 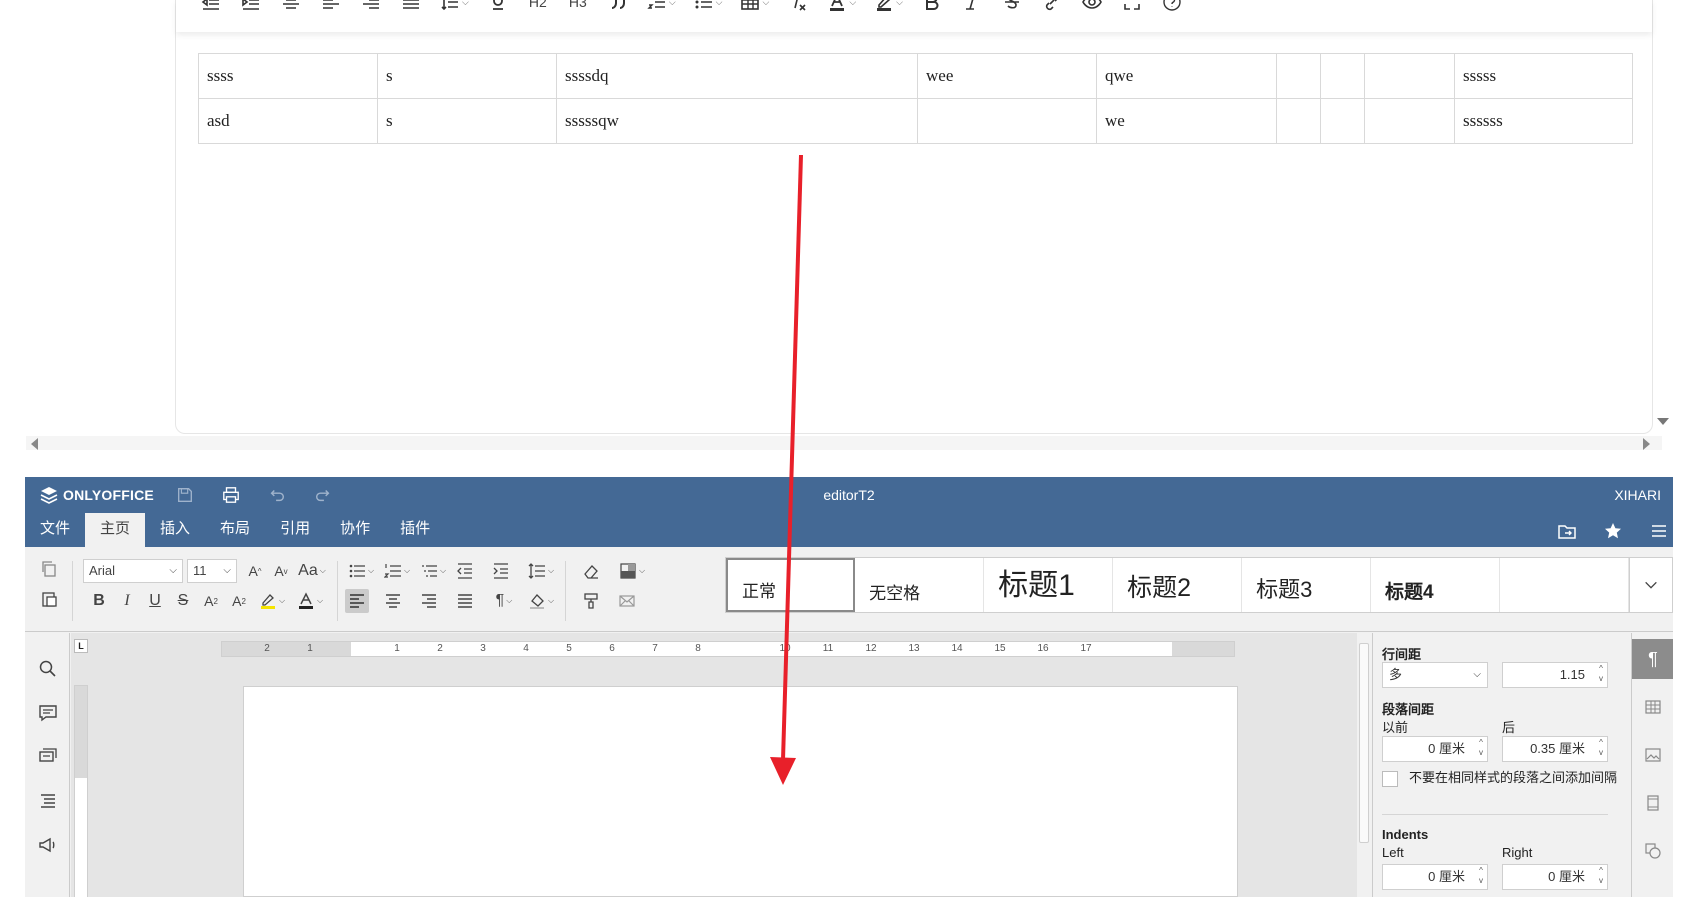 What do you see at coordinates (844, 443) in the screenshot?
I see `horizontal-scrollbar` at bounding box center [844, 443].